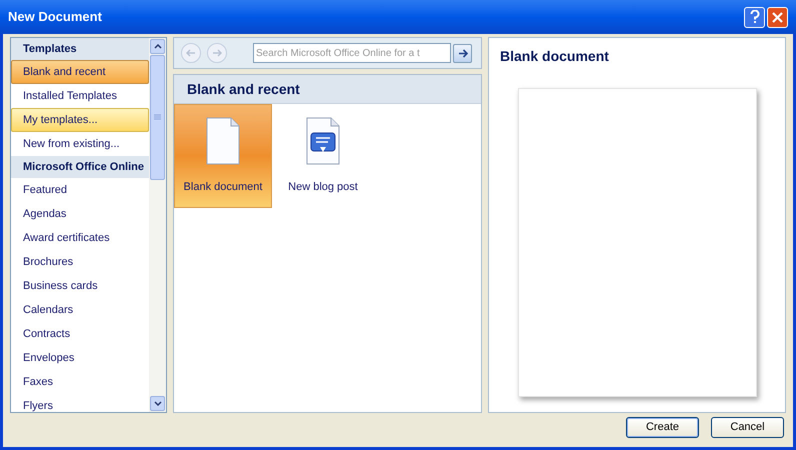 This screenshot has width=796, height=450. I want to click on sidebar-item: Faxes, so click(80, 382).